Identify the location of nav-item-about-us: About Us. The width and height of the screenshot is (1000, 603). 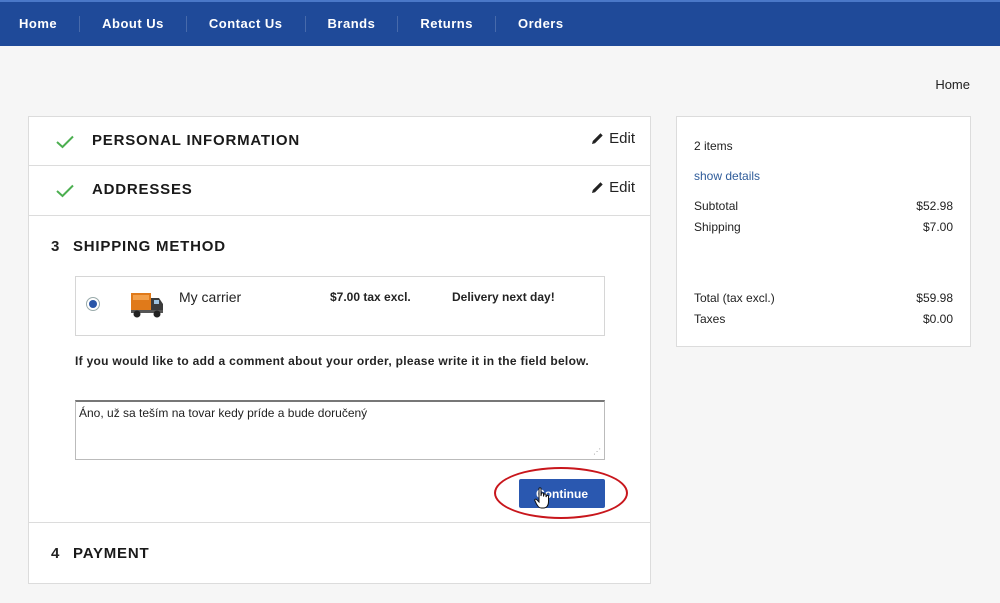
(133, 24).